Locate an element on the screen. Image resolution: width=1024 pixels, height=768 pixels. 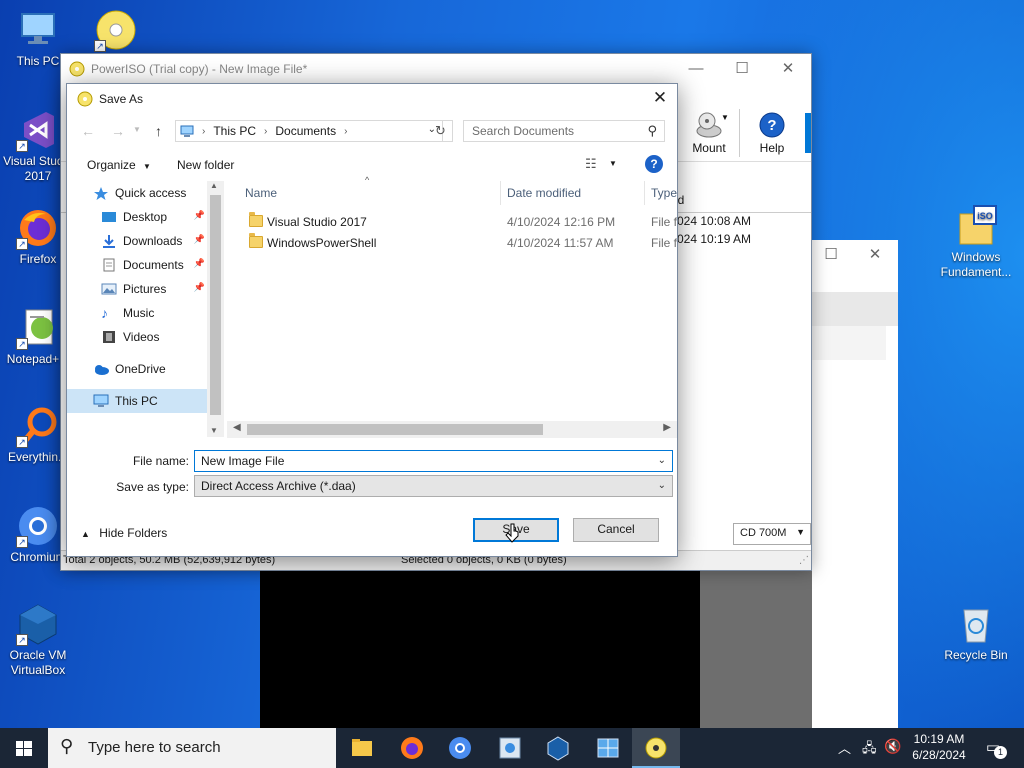
hide-folders-button: ▲ Hide Folders is located at coordinates (124, 533).